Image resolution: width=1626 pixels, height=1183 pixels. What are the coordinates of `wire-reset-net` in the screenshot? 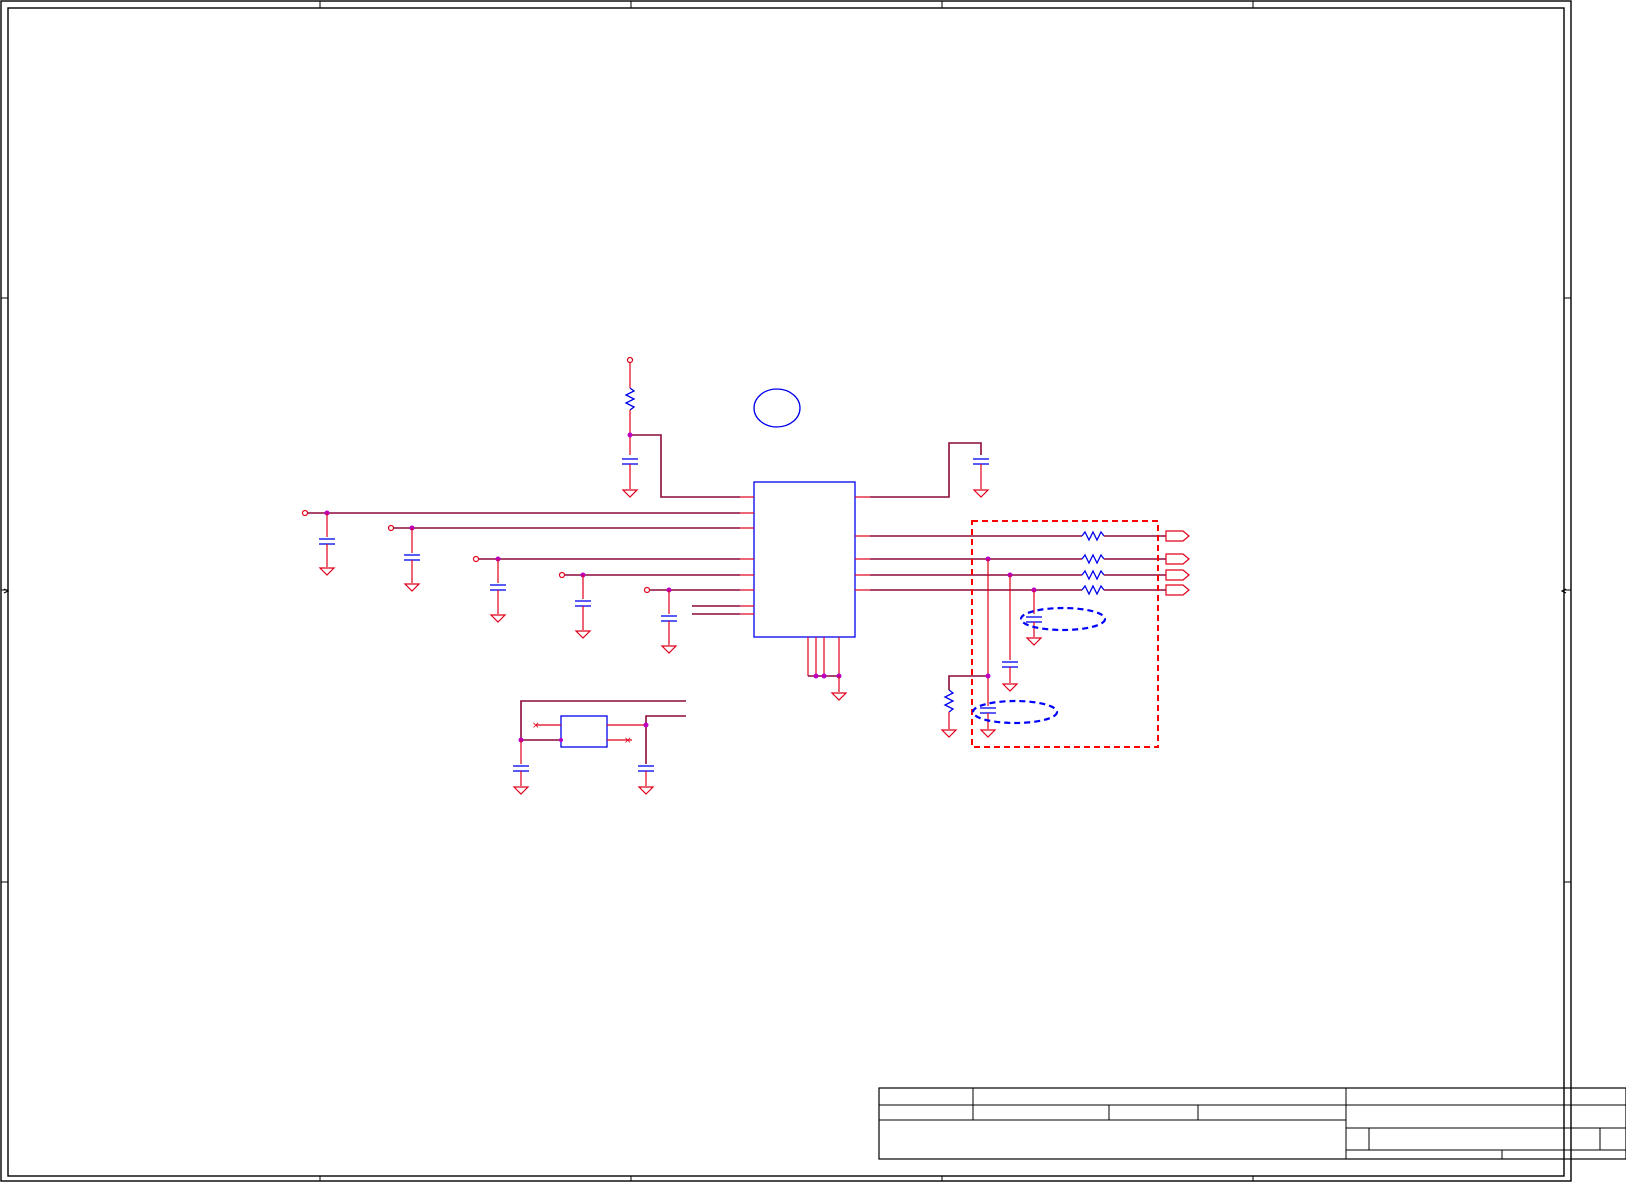 It's located at (685, 466).